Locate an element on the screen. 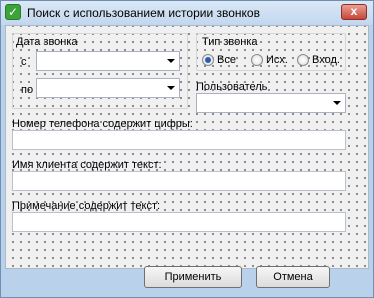 The image size is (374, 298). user-label: Пользователь is located at coordinates (232, 87).